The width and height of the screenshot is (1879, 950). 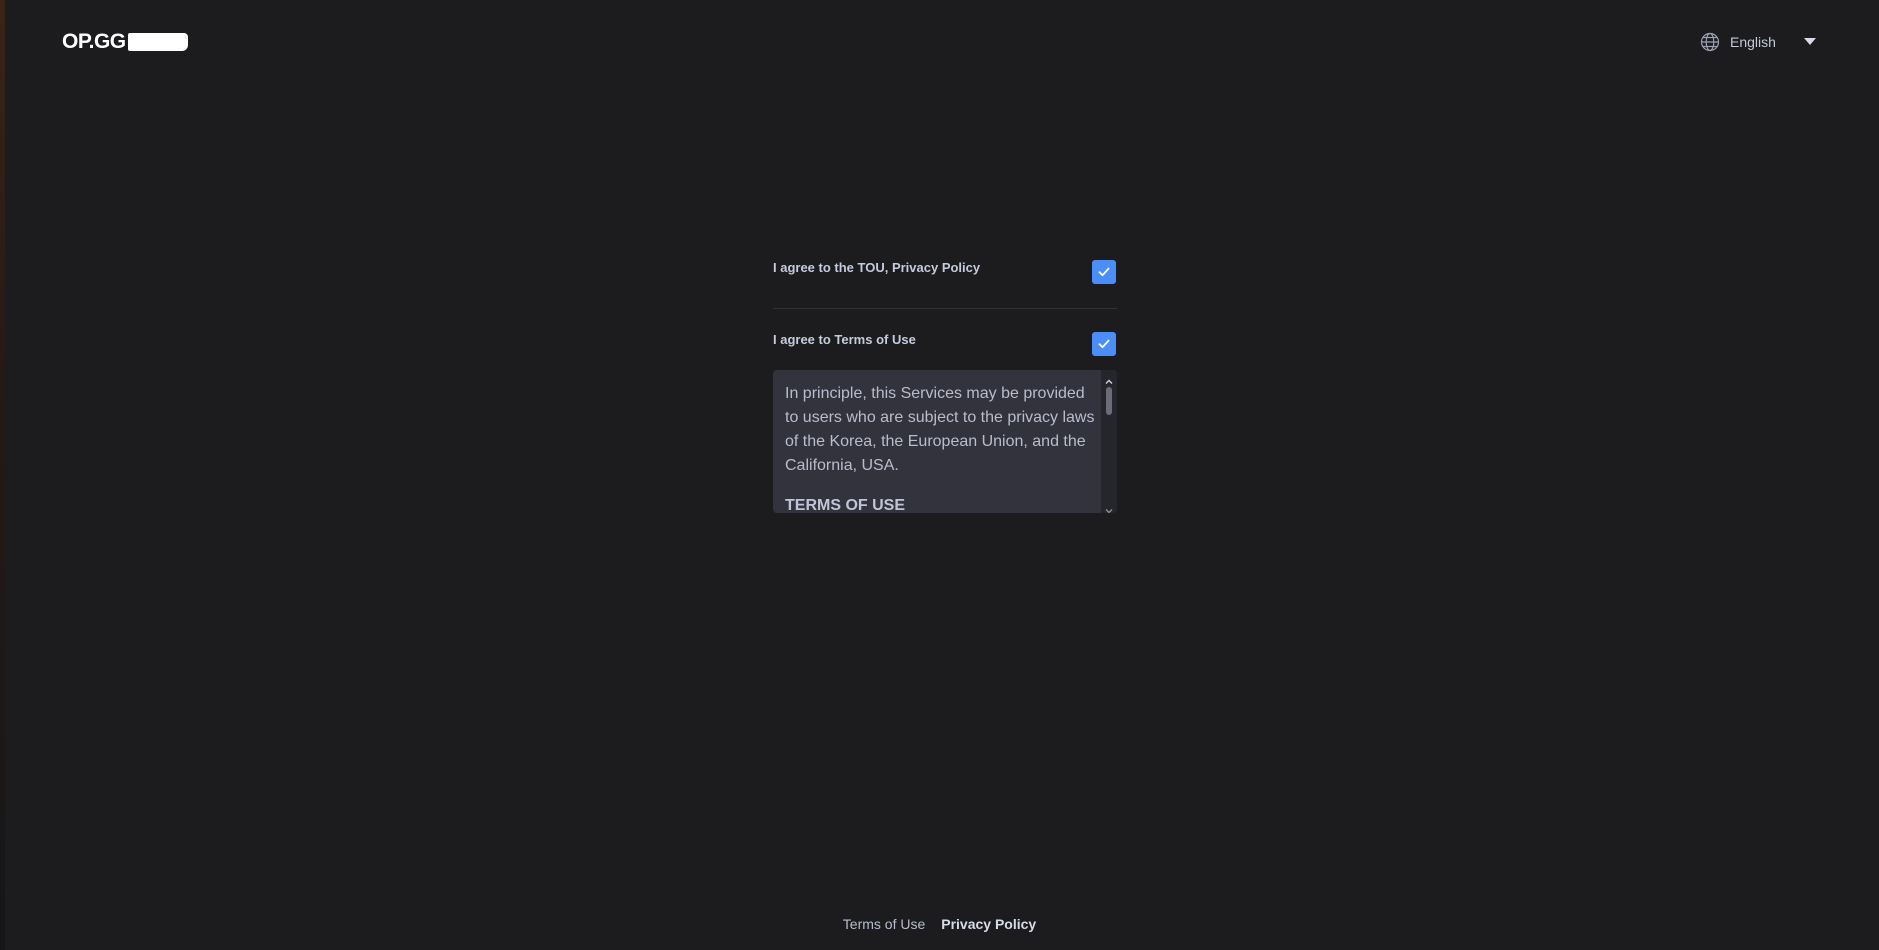 What do you see at coordinates (157, 42) in the screenshot?
I see `logo-badge` at bounding box center [157, 42].